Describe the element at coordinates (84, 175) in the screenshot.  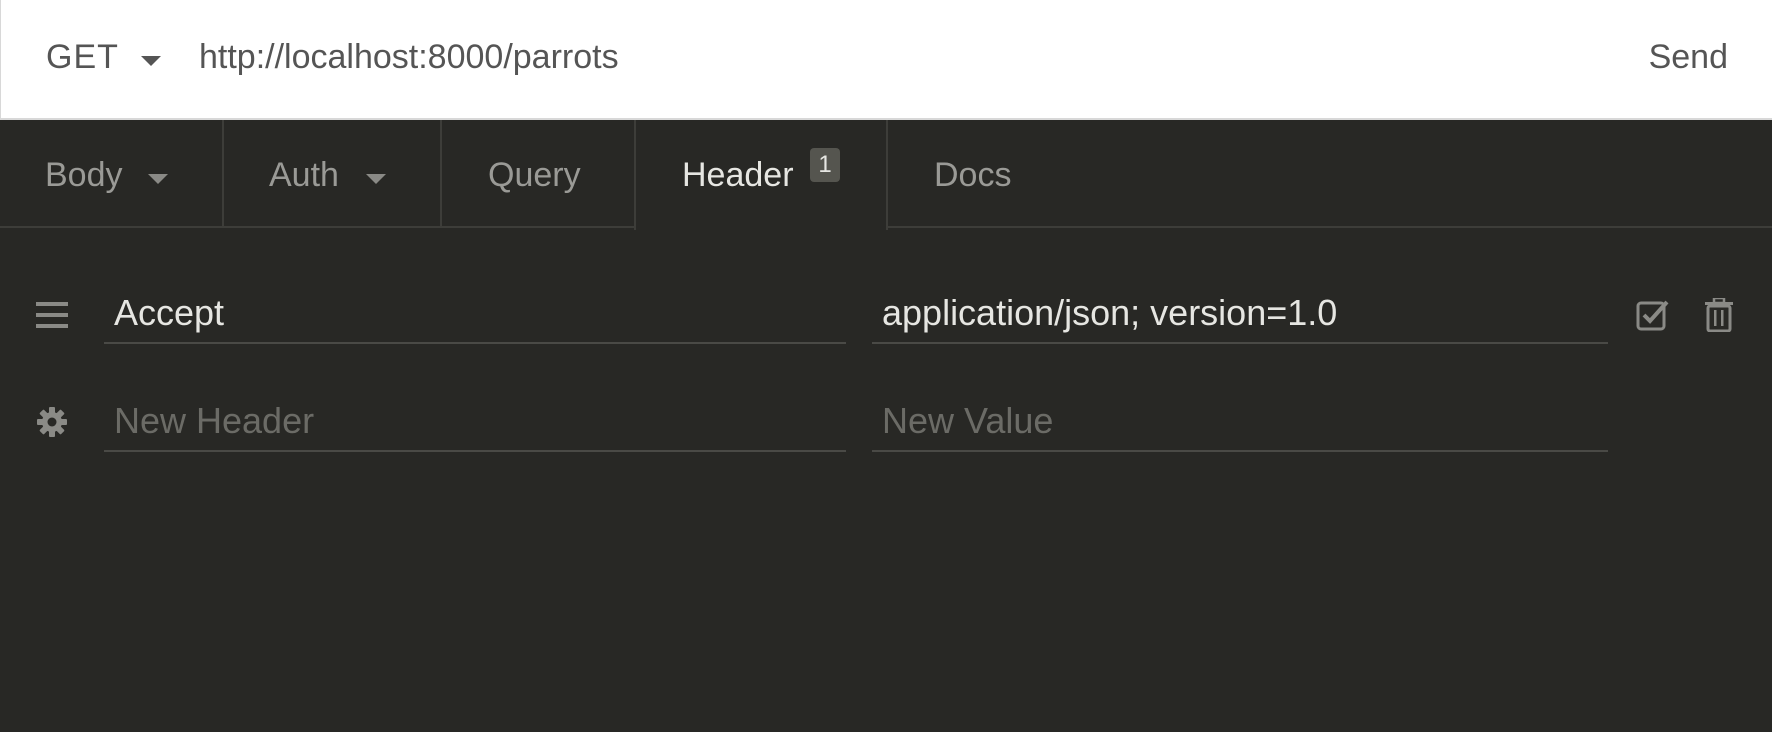
I see `tab-label: Body` at that location.